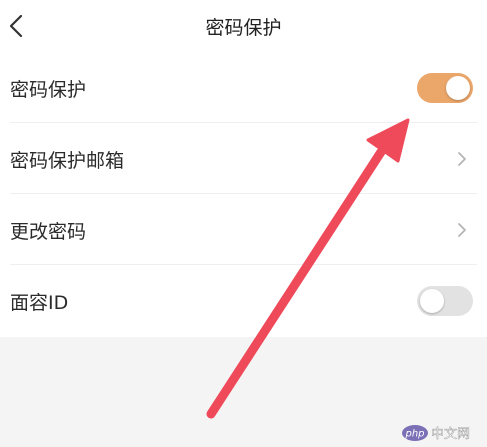 This screenshot has width=487, height=447. What do you see at coordinates (450, 434) in the screenshot?
I see `svg-text: 中文网` at bounding box center [450, 434].